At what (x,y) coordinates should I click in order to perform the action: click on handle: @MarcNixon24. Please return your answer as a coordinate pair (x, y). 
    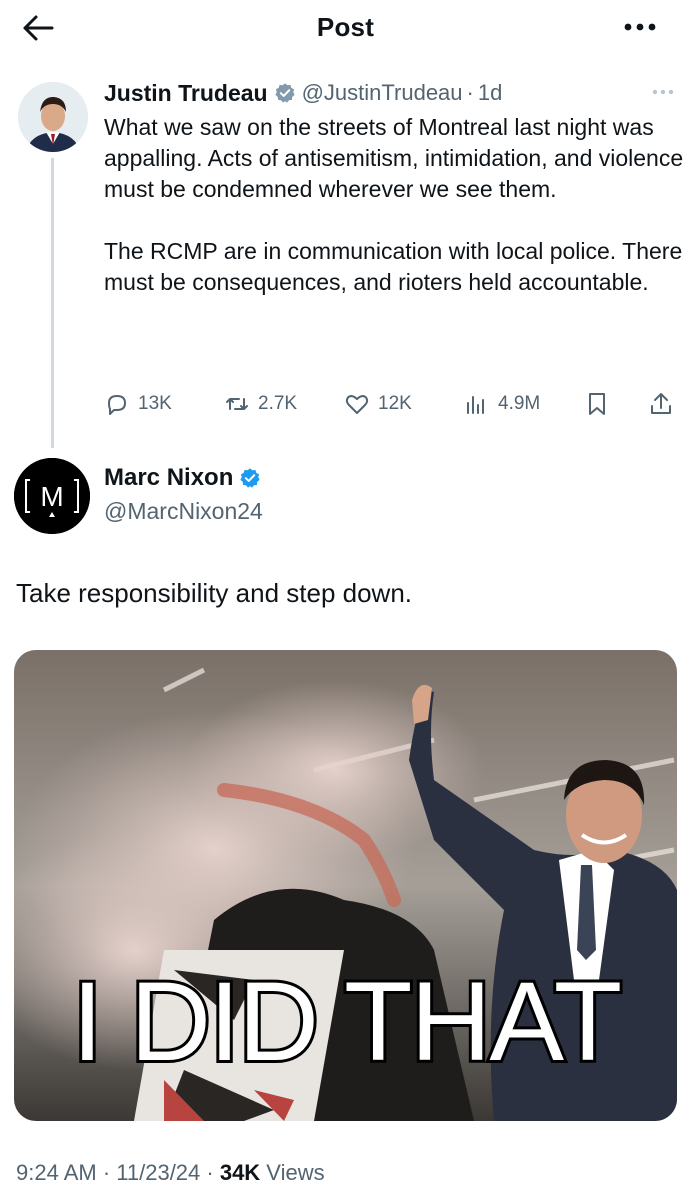
    Looking at the image, I should click on (183, 511).